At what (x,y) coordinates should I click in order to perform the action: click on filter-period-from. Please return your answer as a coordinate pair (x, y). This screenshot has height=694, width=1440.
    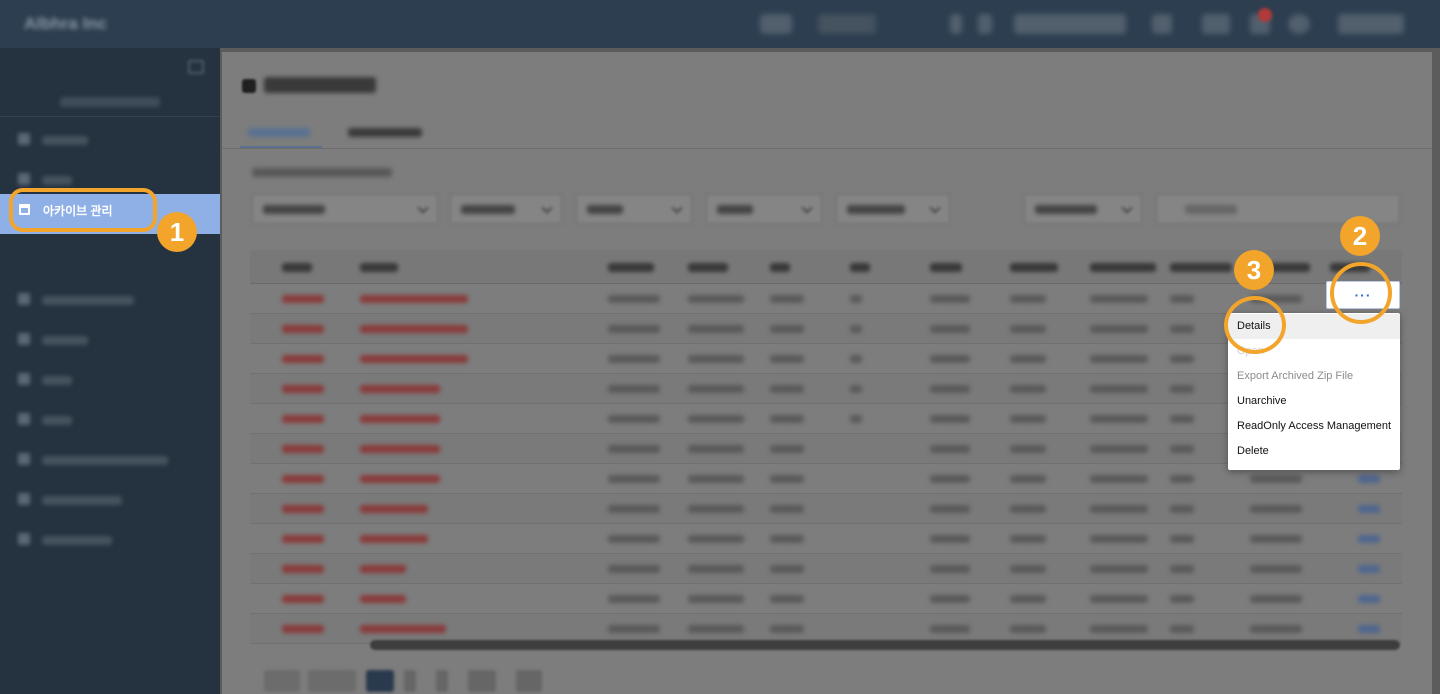
    Looking at the image, I should click on (634, 209).